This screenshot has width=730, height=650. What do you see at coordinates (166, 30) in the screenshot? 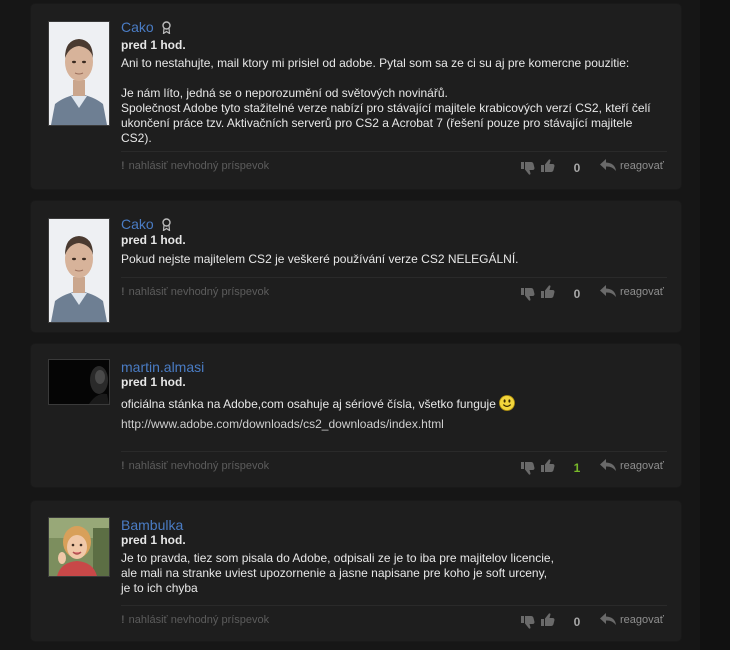
I see `medal-badge-icon` at bounding box center [166, 30].